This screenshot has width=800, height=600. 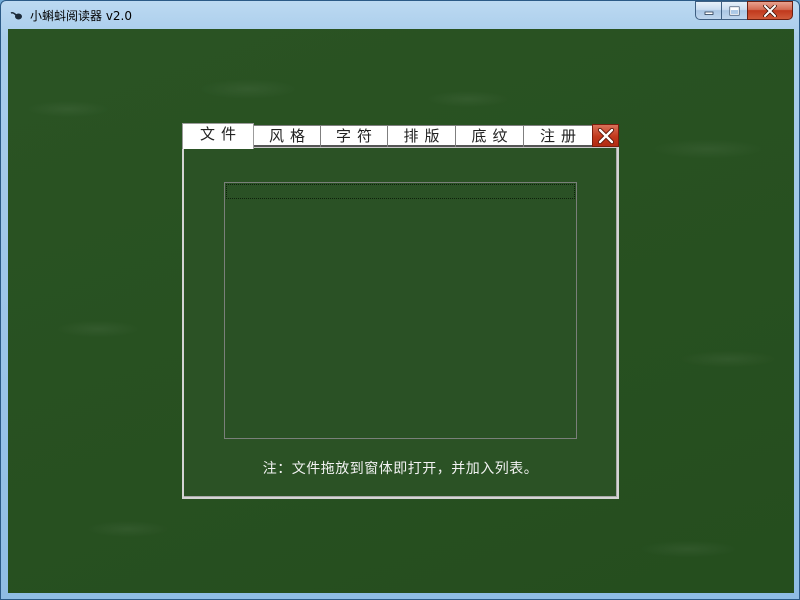 I want to click on tab-strip: 文件 风格 字符 排版 底纹 注册, so click(x=400, y=136).